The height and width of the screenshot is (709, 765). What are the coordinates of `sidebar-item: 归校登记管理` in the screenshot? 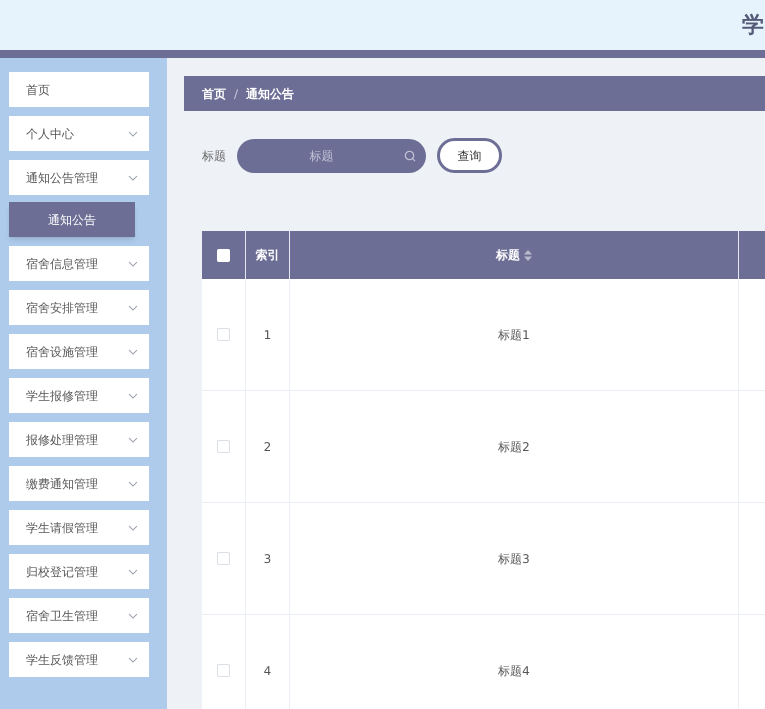 It's located at (79, 571).